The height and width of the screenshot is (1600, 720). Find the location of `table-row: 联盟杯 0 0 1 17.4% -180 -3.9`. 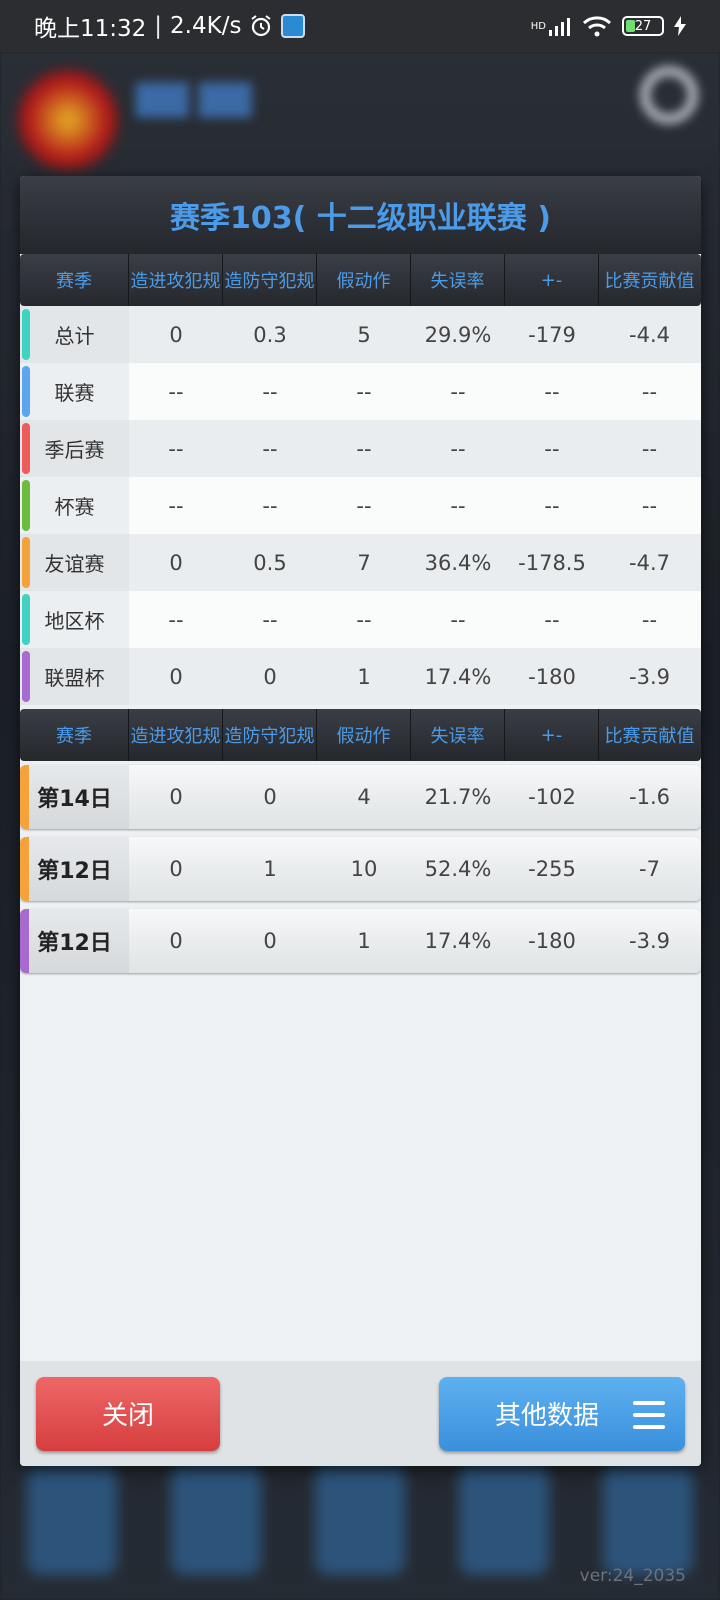

table-row: 联盟杯 0 0 1 17.4% -180 -3.9 is located at coordinates (360, 676).